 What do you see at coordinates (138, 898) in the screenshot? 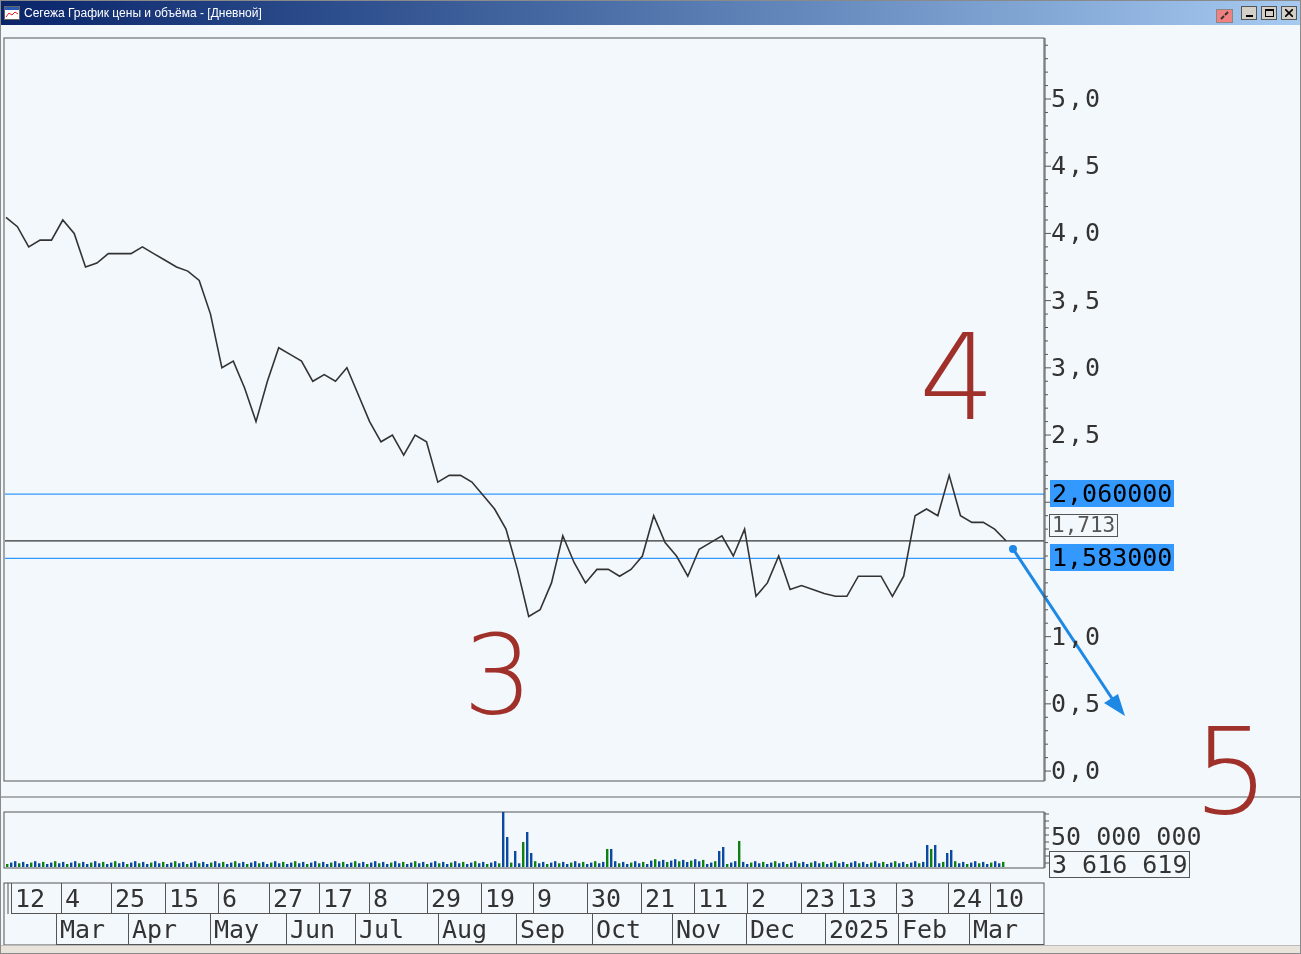
I see `date-label: 25` at bounding box center [138, 898].